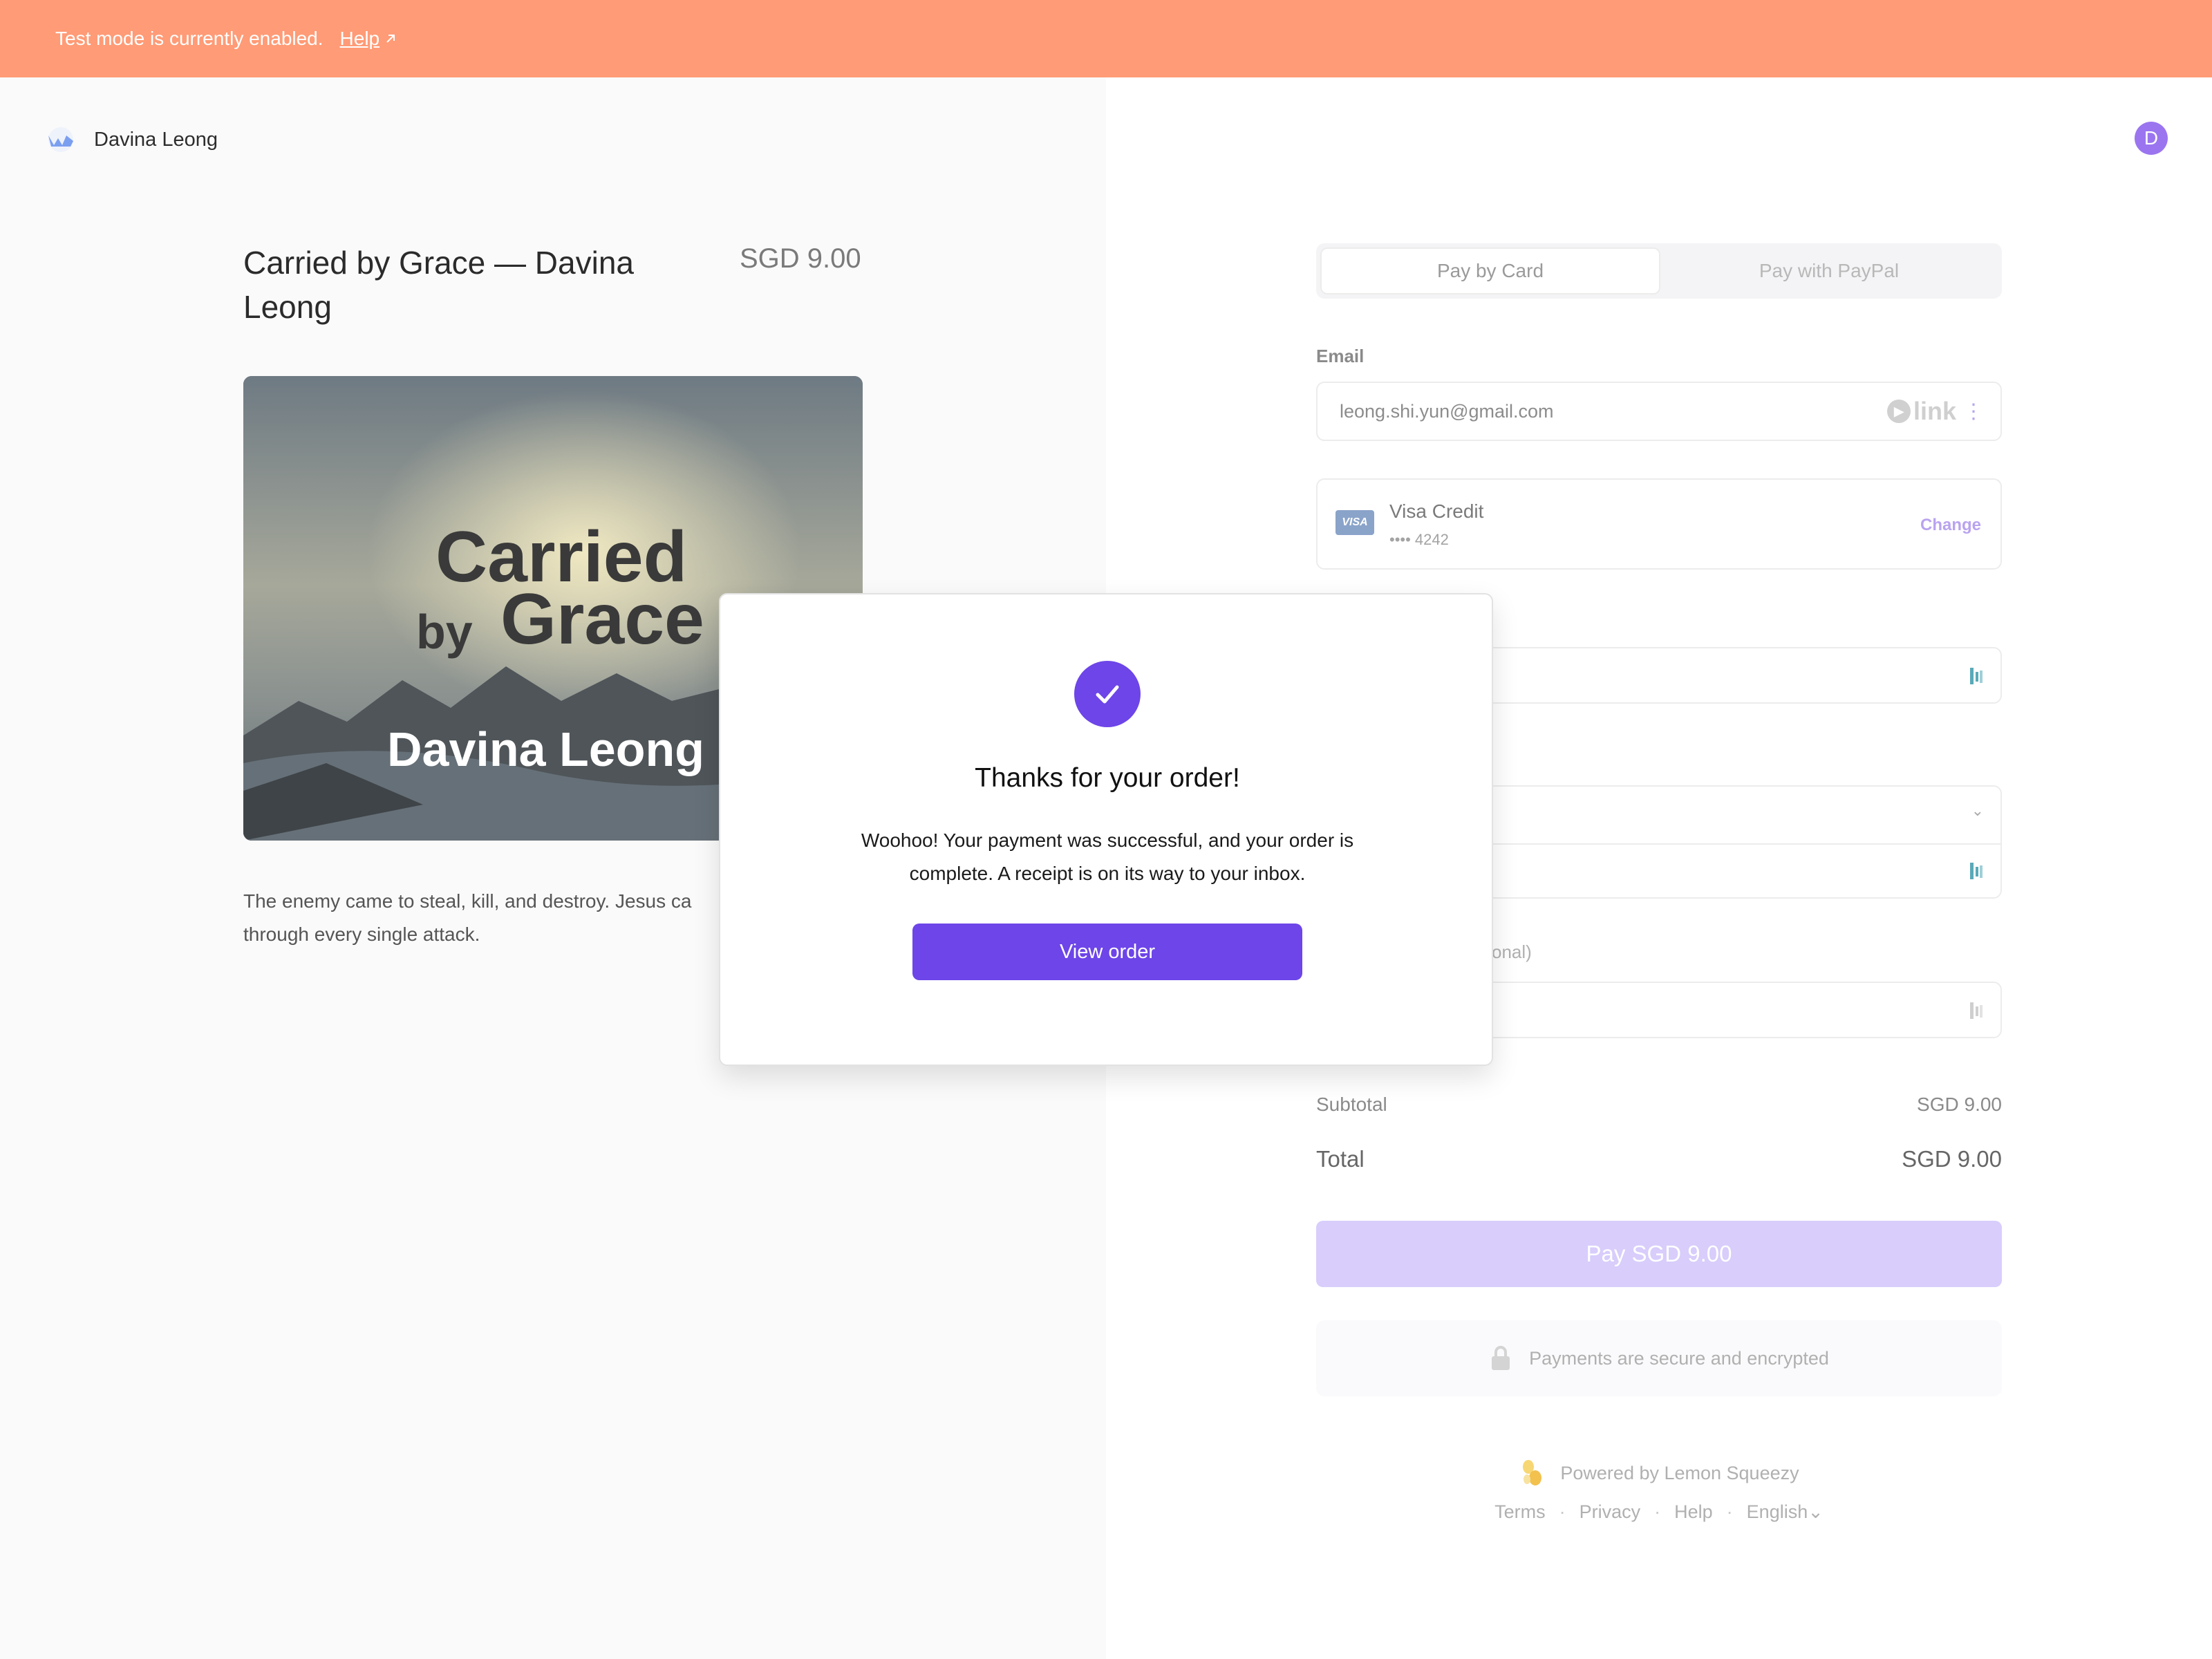  I want to click on payment-method-tabs: Pay by Card Pay with PayPal, so click(1659, 271).